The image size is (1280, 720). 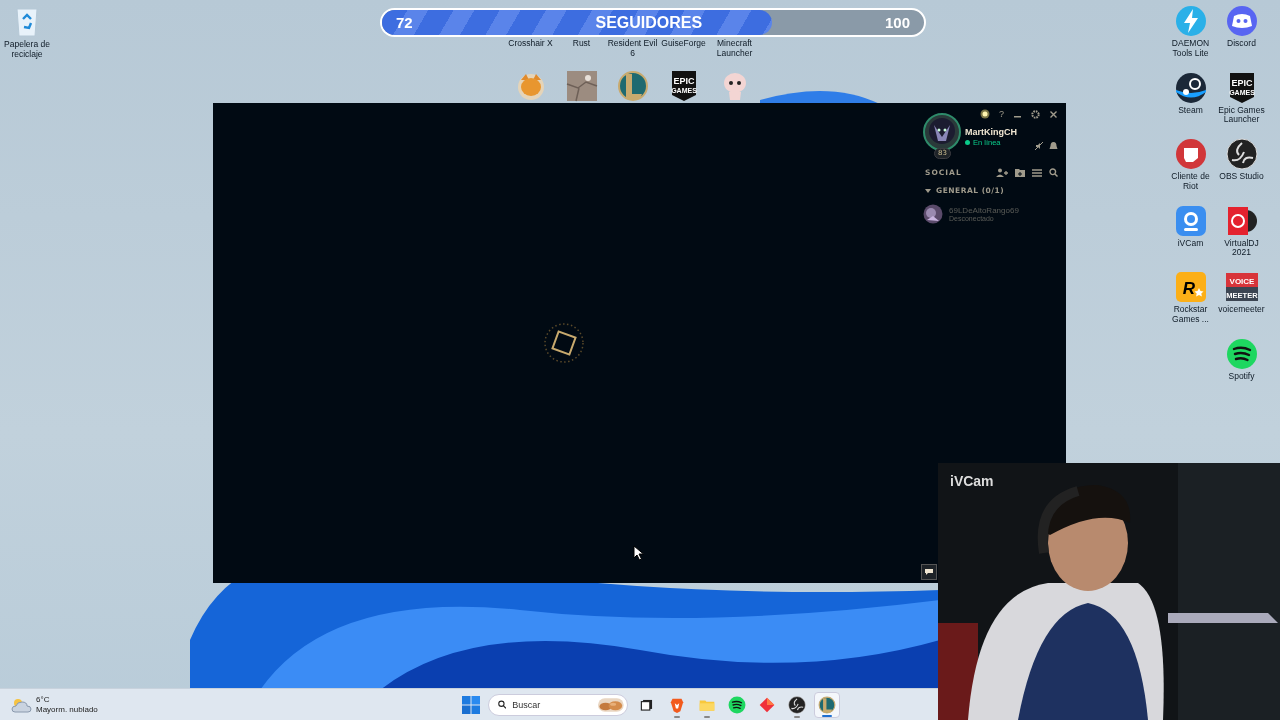 I want to click on goal-current-count: 72, so click(x=404, y=22).